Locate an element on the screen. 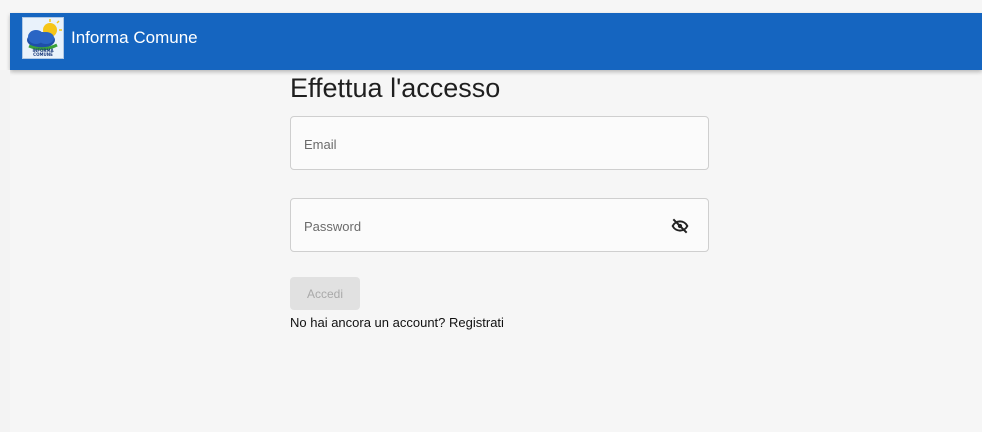 Image resolution: width=982 pixels, height=432 pixels. logo-text: INFORMA COMUNE is located at coordinates (43, 52).